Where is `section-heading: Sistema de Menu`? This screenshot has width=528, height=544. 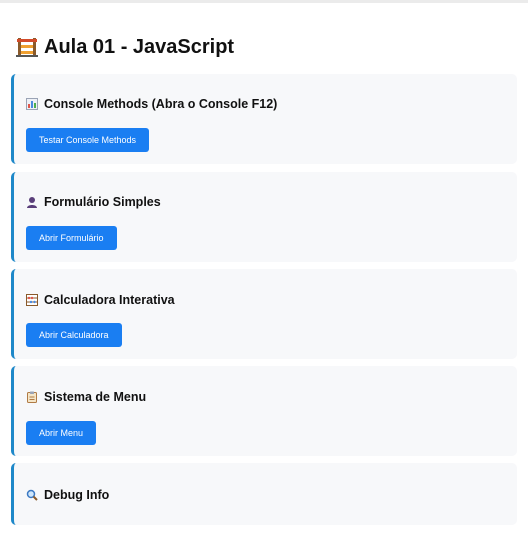 section-heading: Sistema de Menu is located at coordinates (86, 397).